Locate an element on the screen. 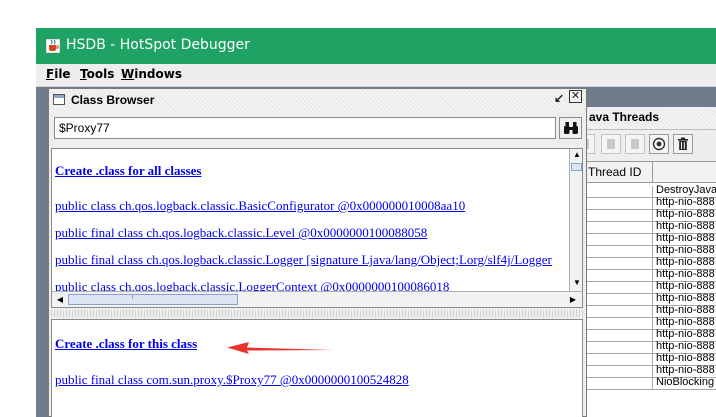 The height and width of the screenshot is (417, 716). delete-thread-button is located at coordinates (683, 144).